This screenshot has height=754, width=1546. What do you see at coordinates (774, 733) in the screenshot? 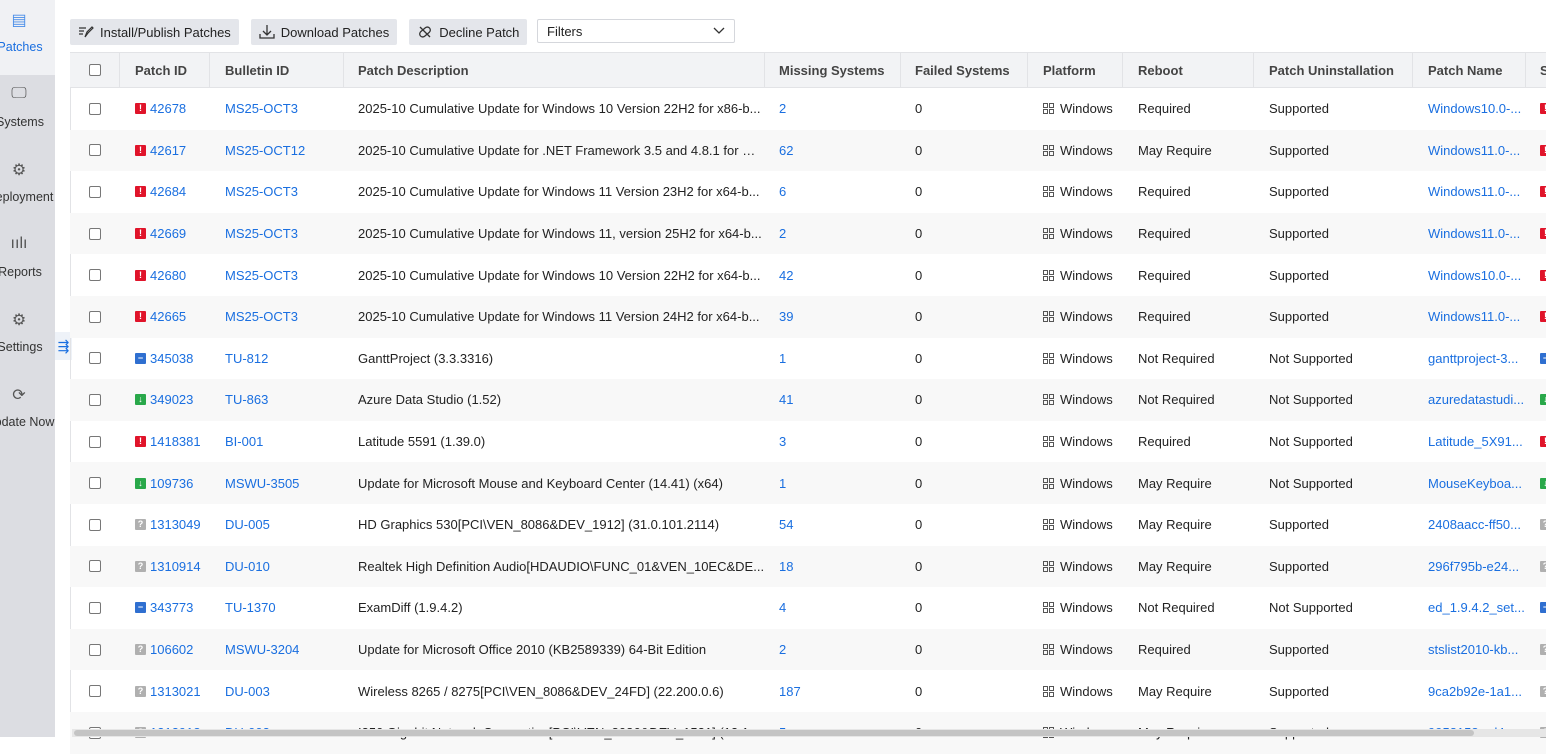
I see `scrollbar-thumb` at bounding box center [774, 733].